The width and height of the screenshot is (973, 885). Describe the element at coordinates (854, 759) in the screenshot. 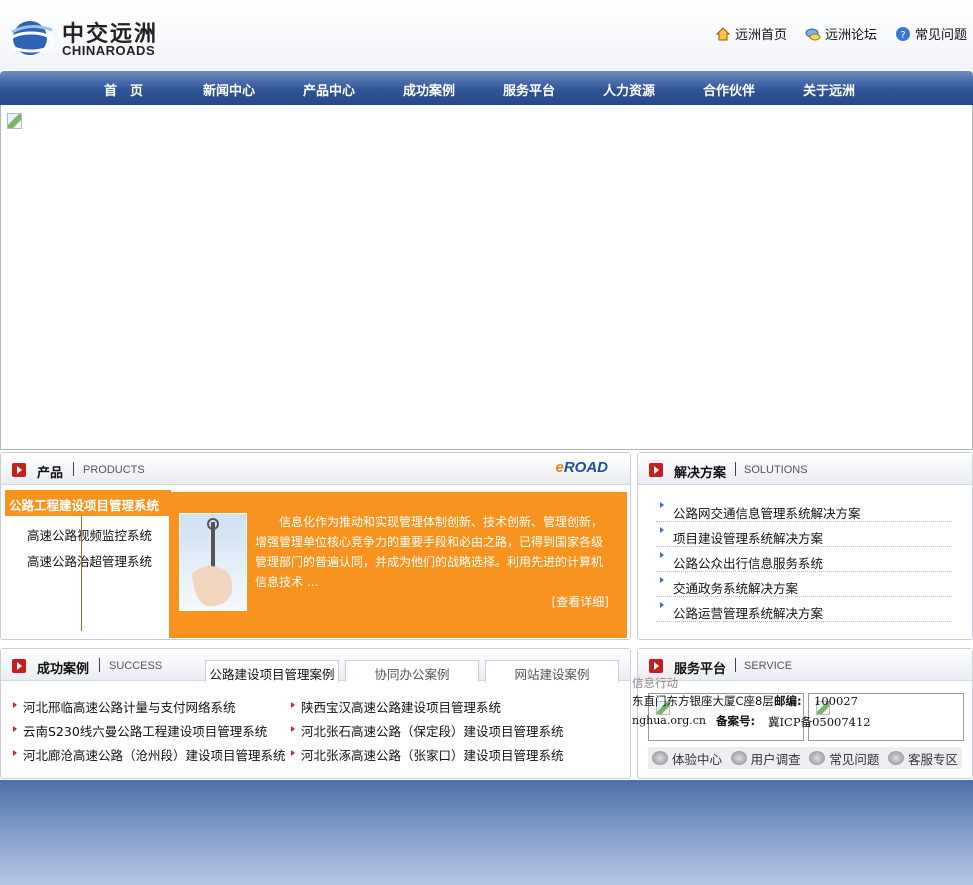

I see `faq-label: 常见问题` at that location.